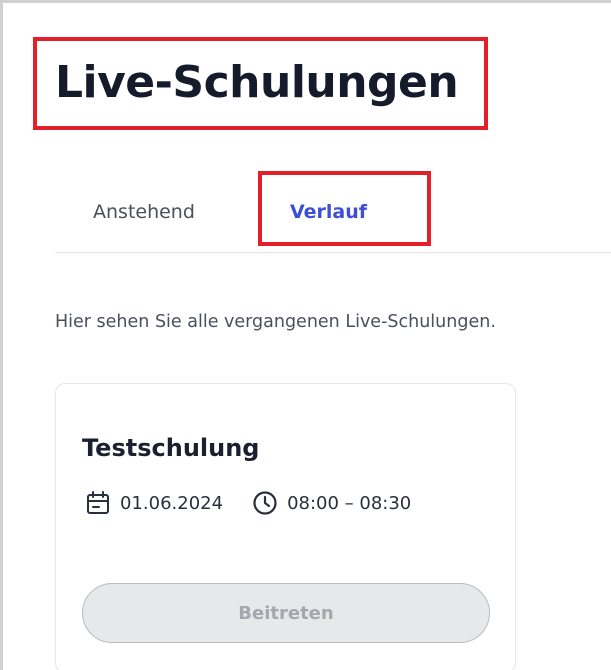 The height and width of the screenshot is (670, 611). I want to click on join-button: Beitreten, so click(286, 613).